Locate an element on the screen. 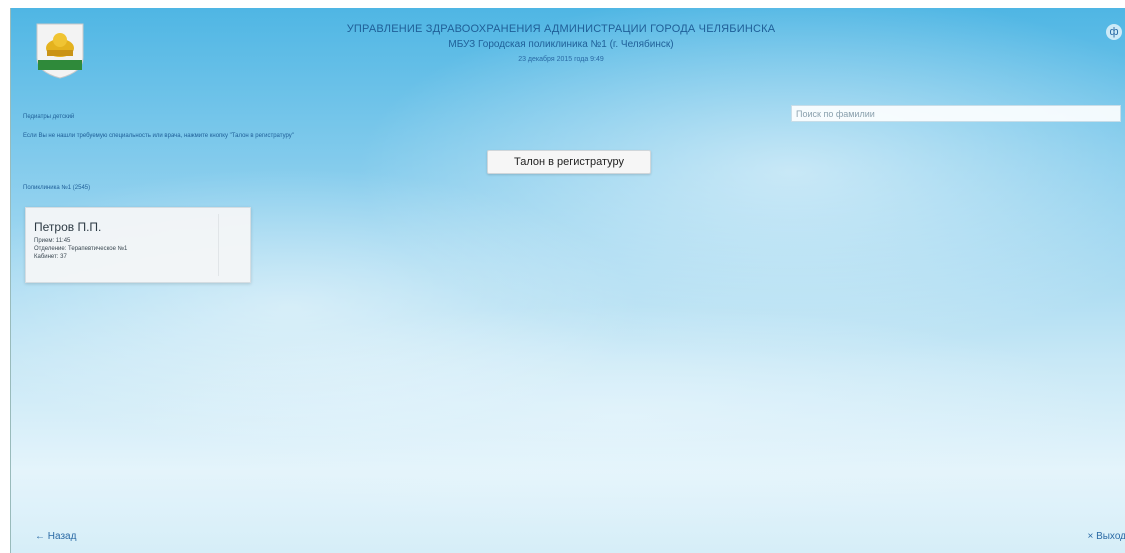  back-button: ← Назад is located at coordinates (55, 536).